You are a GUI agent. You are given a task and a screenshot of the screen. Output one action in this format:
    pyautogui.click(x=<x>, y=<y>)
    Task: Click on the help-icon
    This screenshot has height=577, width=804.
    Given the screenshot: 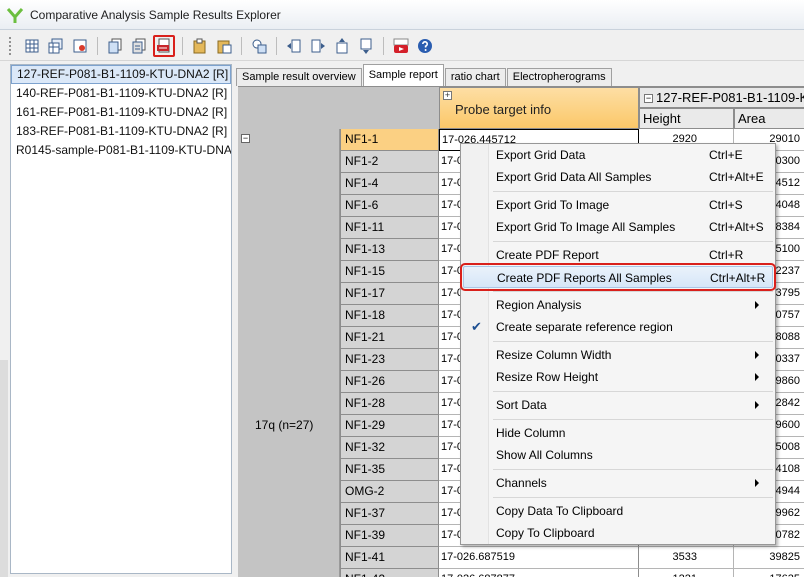 What is the action you would take?
    pyautogui.click(x=425, y=45)
    